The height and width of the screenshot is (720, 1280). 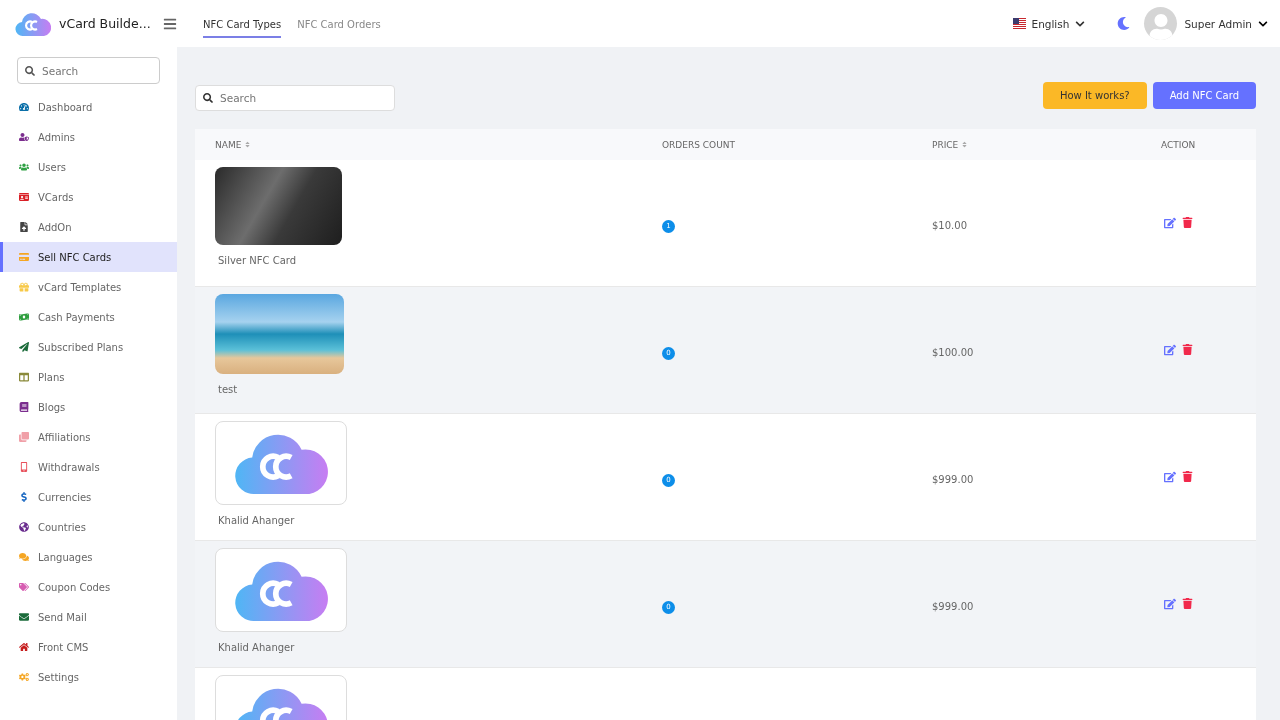 What do you see at coordinates (88, 407) in the screenshot?
I see `sidebar-item: Blogs` at bounding box center [88, 407].